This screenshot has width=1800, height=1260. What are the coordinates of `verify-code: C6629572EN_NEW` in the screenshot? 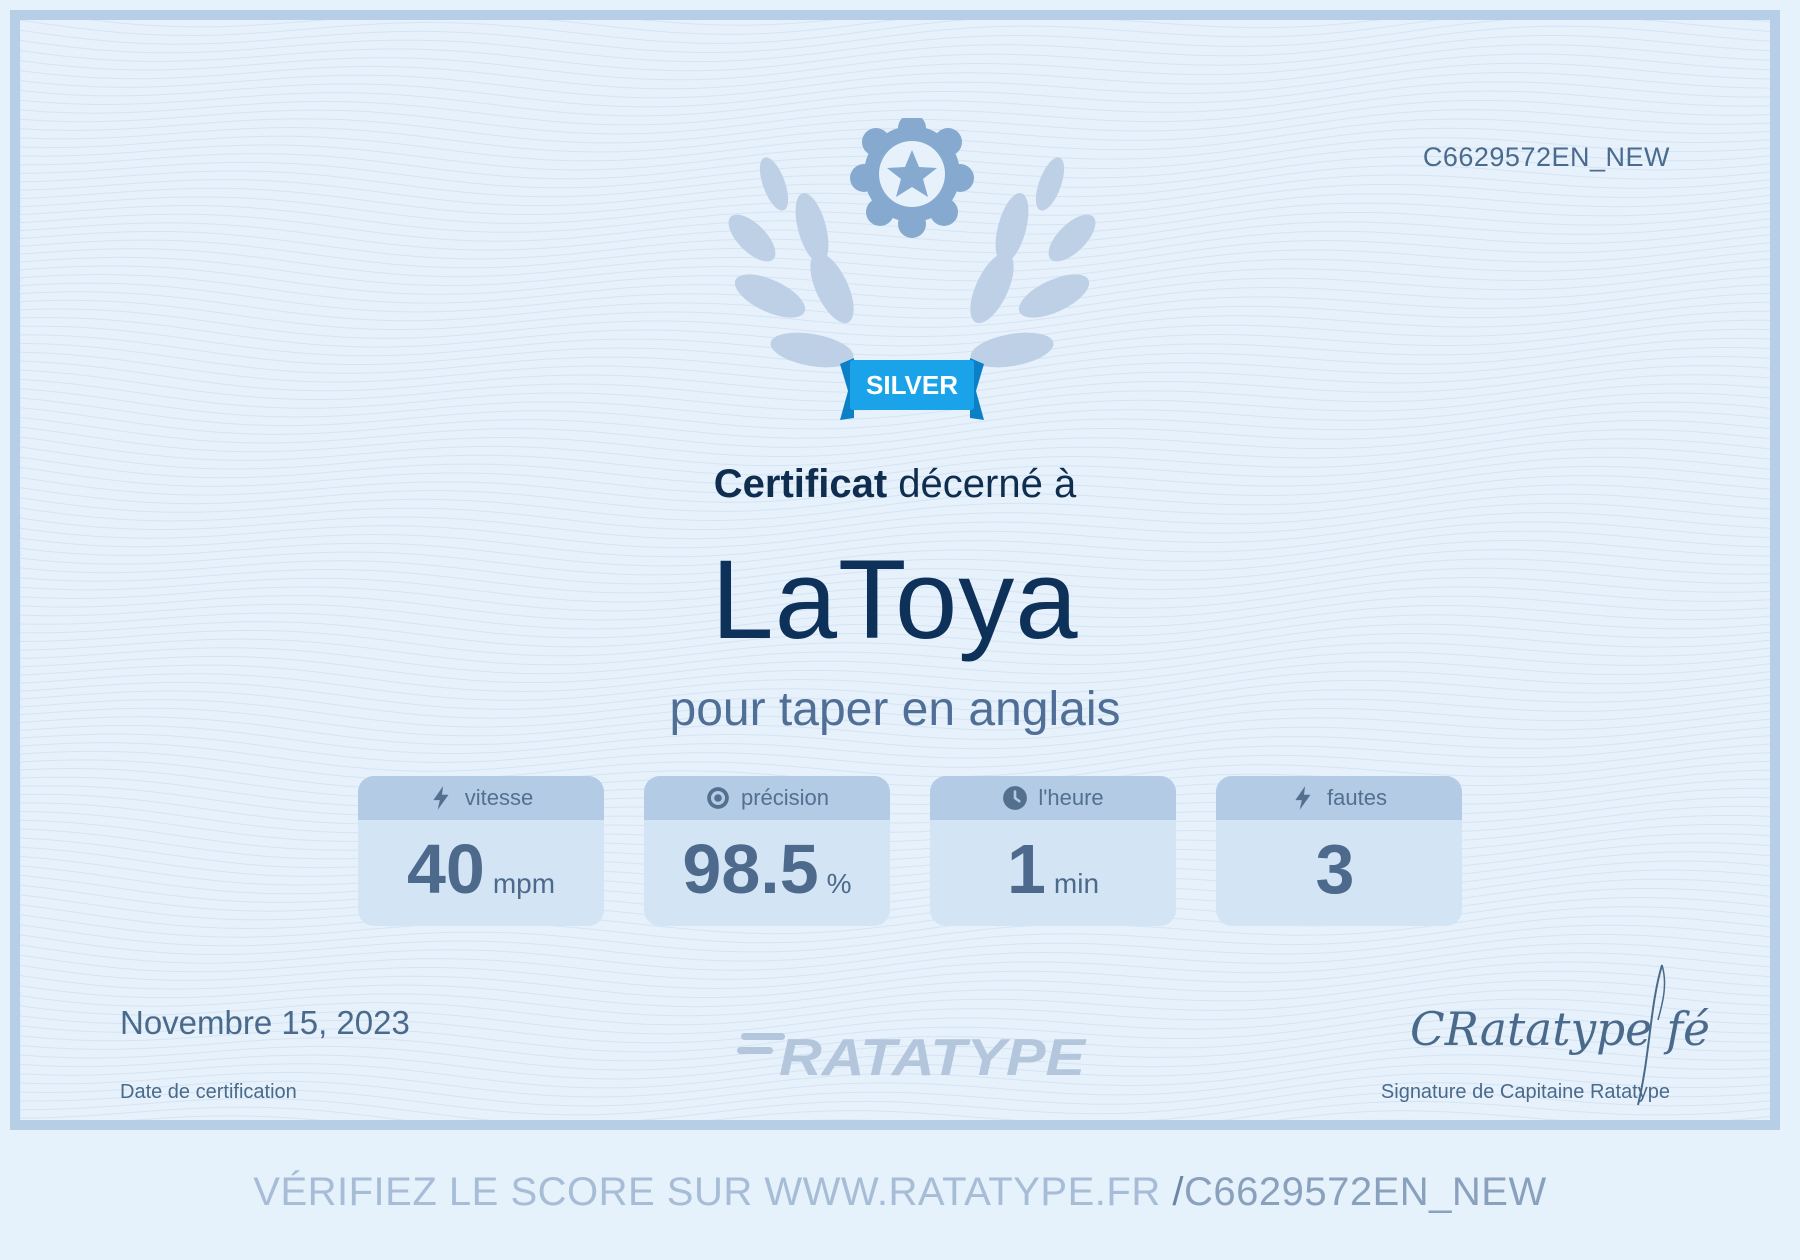 It's located at (1365, 1192).